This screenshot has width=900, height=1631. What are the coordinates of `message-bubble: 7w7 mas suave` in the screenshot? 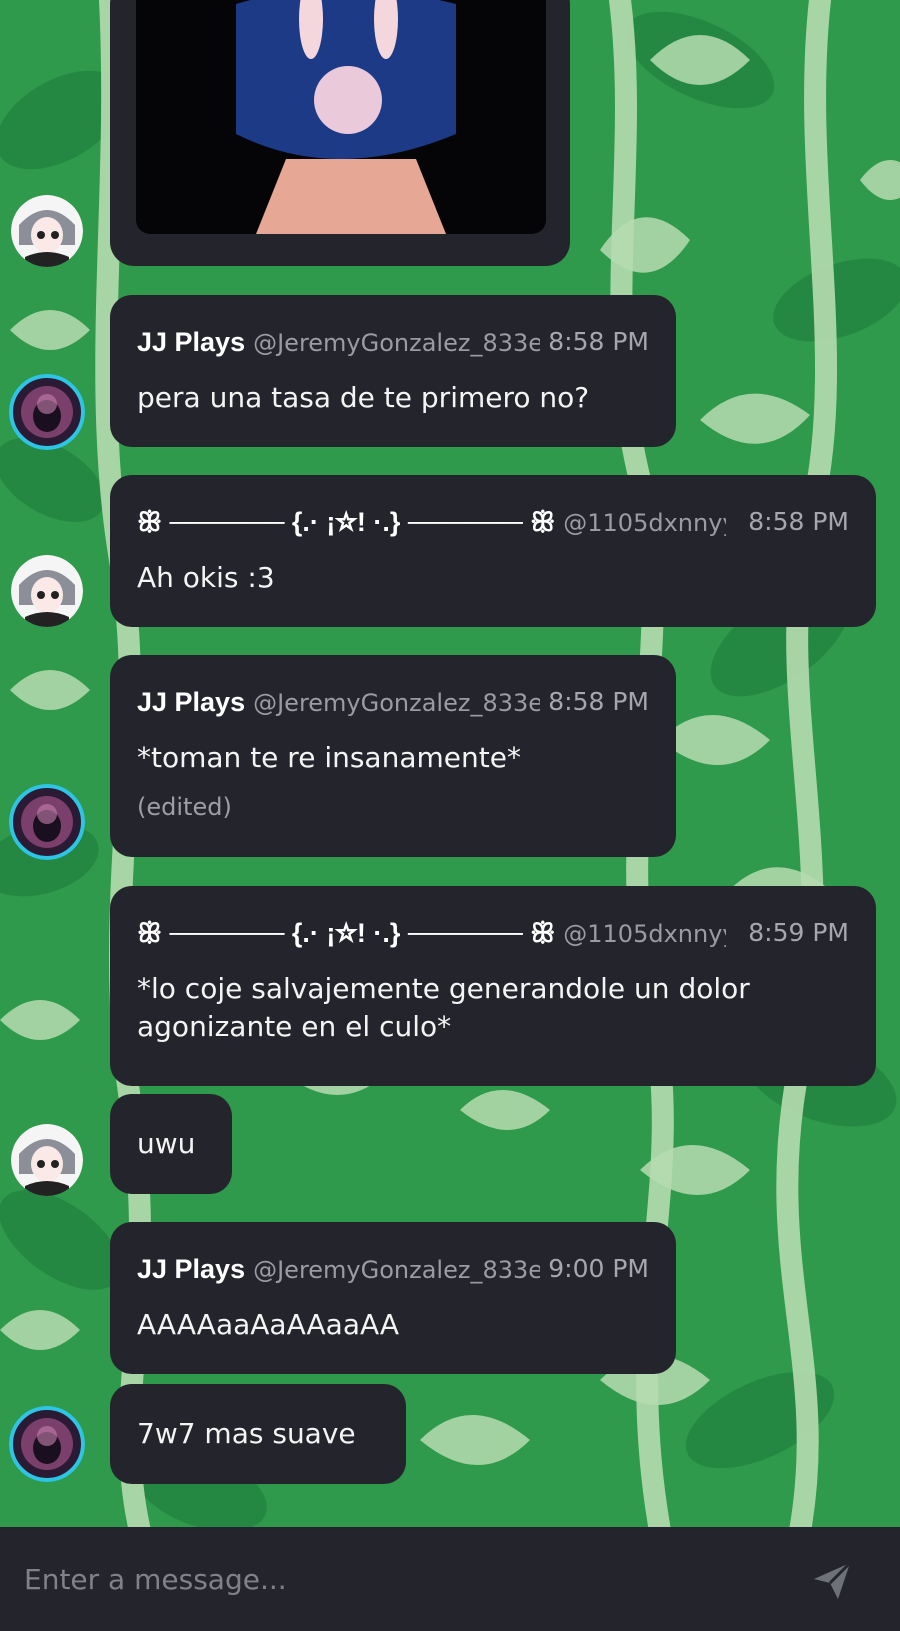 It's located at (258, 1434).